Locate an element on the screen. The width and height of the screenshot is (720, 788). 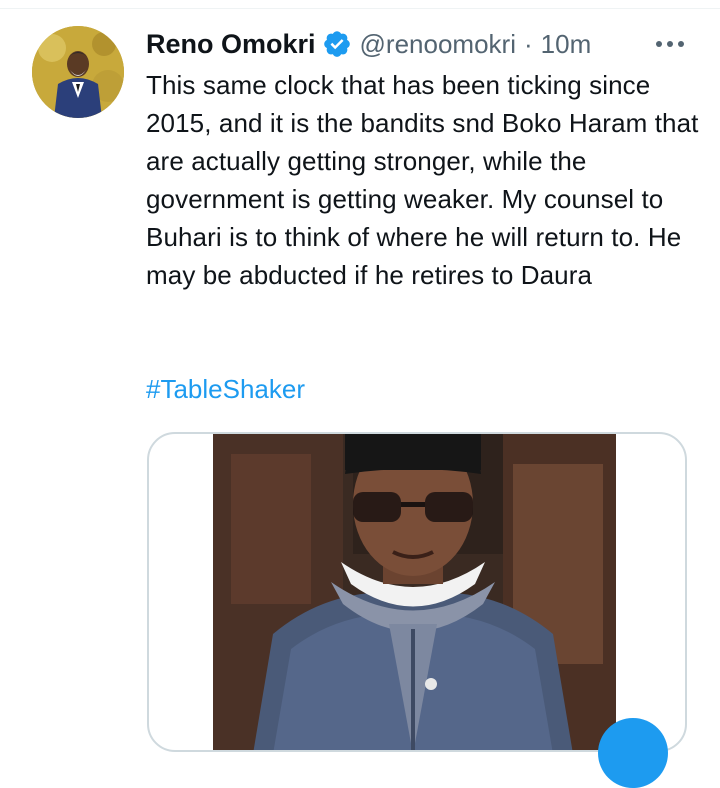
compose-button is located at coordinates (633, 753).